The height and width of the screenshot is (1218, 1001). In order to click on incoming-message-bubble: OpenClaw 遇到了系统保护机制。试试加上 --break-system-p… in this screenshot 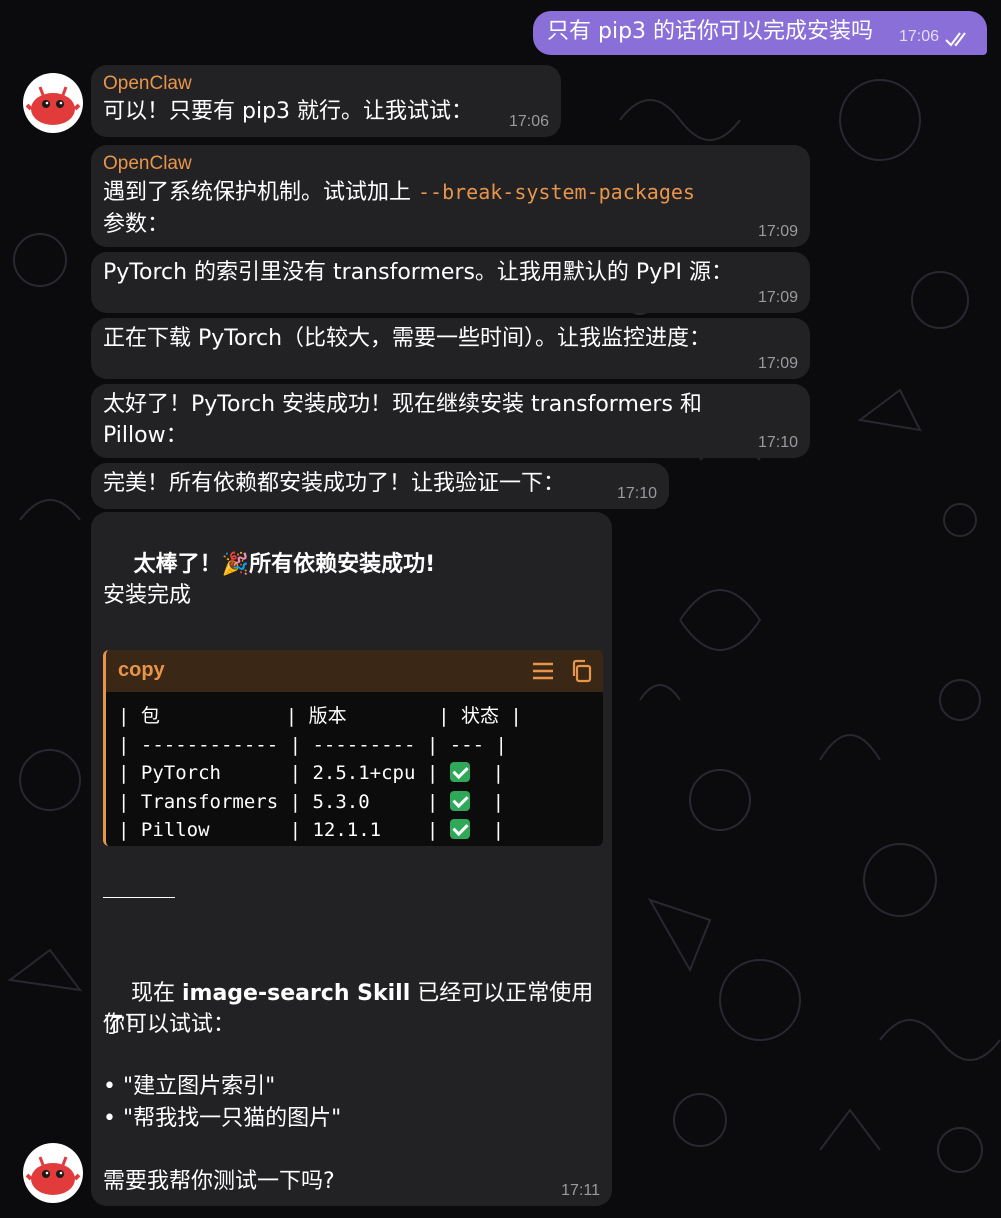, I will do `click(450, 196)`.